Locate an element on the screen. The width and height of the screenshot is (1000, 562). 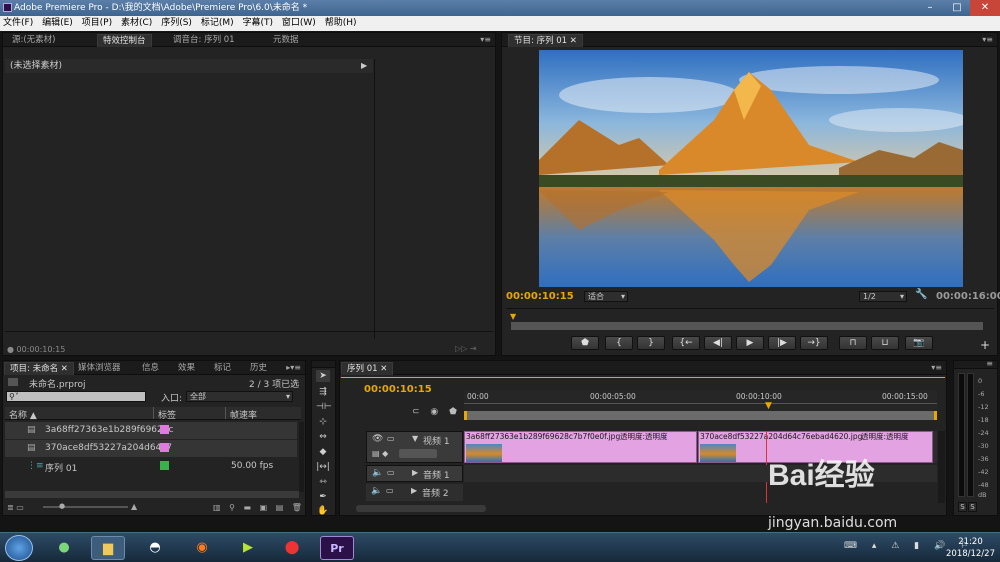
solo-left-button: S is located at coordinates (962, 507).